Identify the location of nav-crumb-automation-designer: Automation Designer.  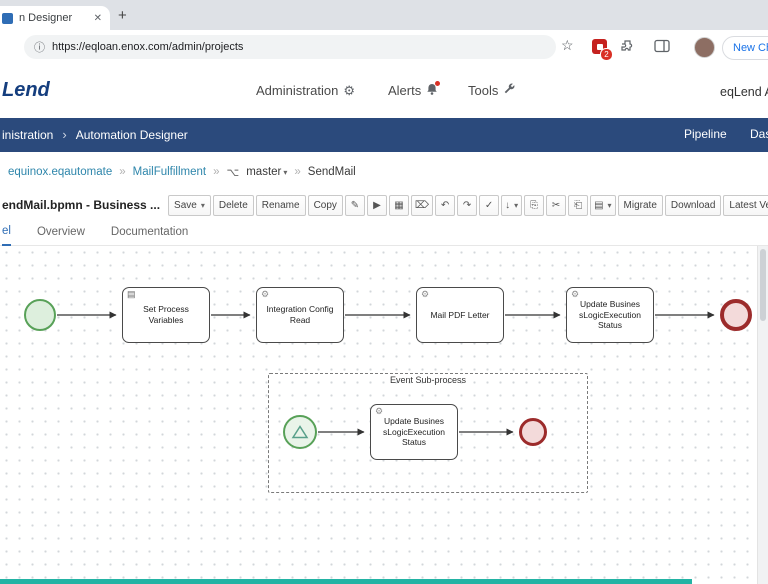
(132, 135).